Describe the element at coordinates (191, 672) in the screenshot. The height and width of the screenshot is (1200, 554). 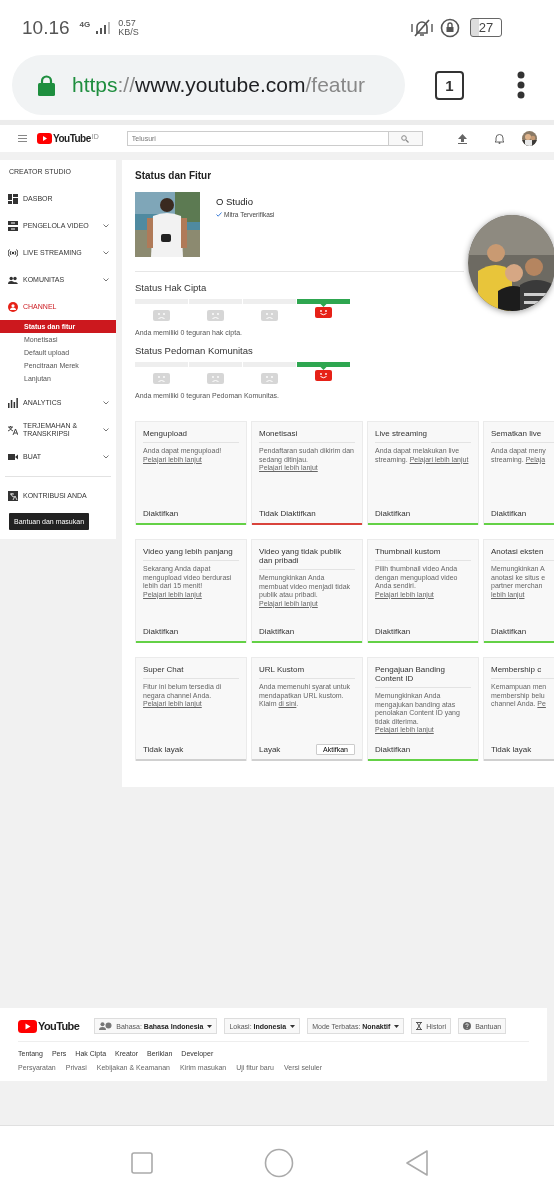
I see `card-title: Super Chat` at that location.